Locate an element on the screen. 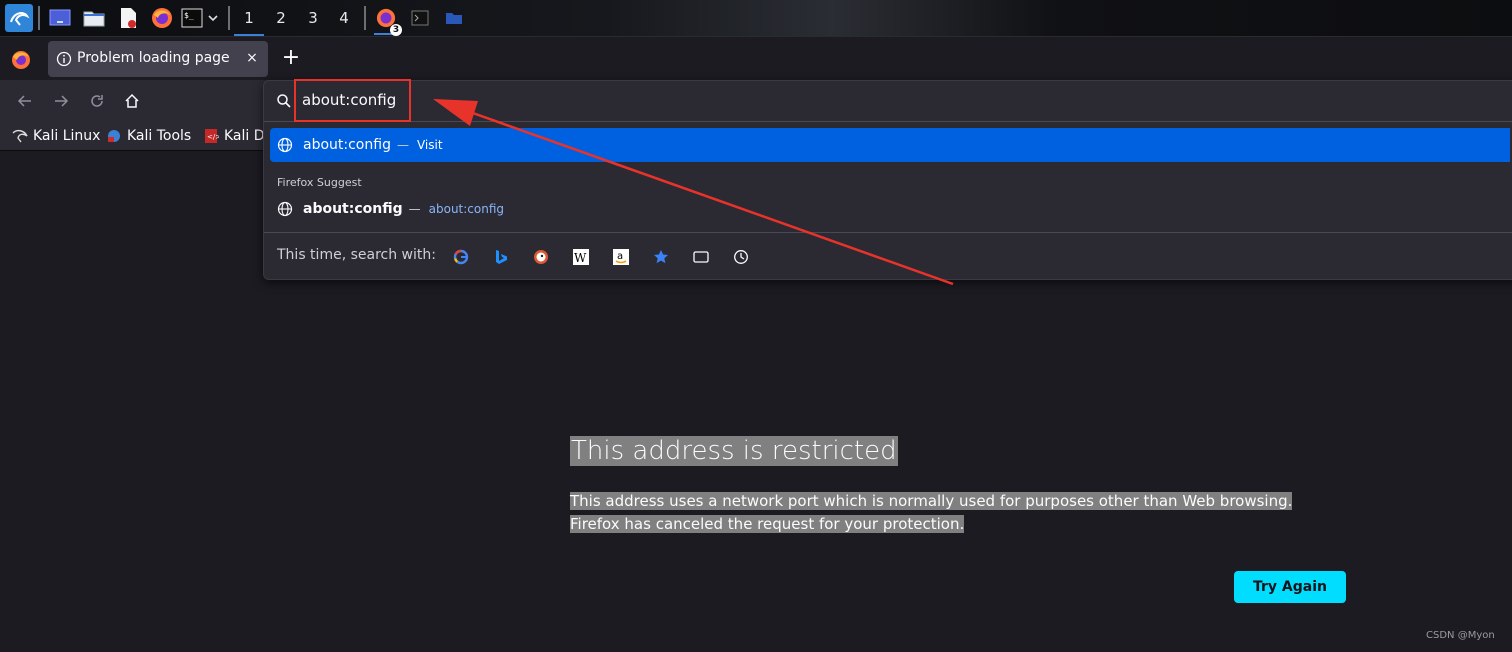 Image resolution: width=1512 pixels, height=652 pixels. suggestion-action: Visit is located at coordinates (429, 145).